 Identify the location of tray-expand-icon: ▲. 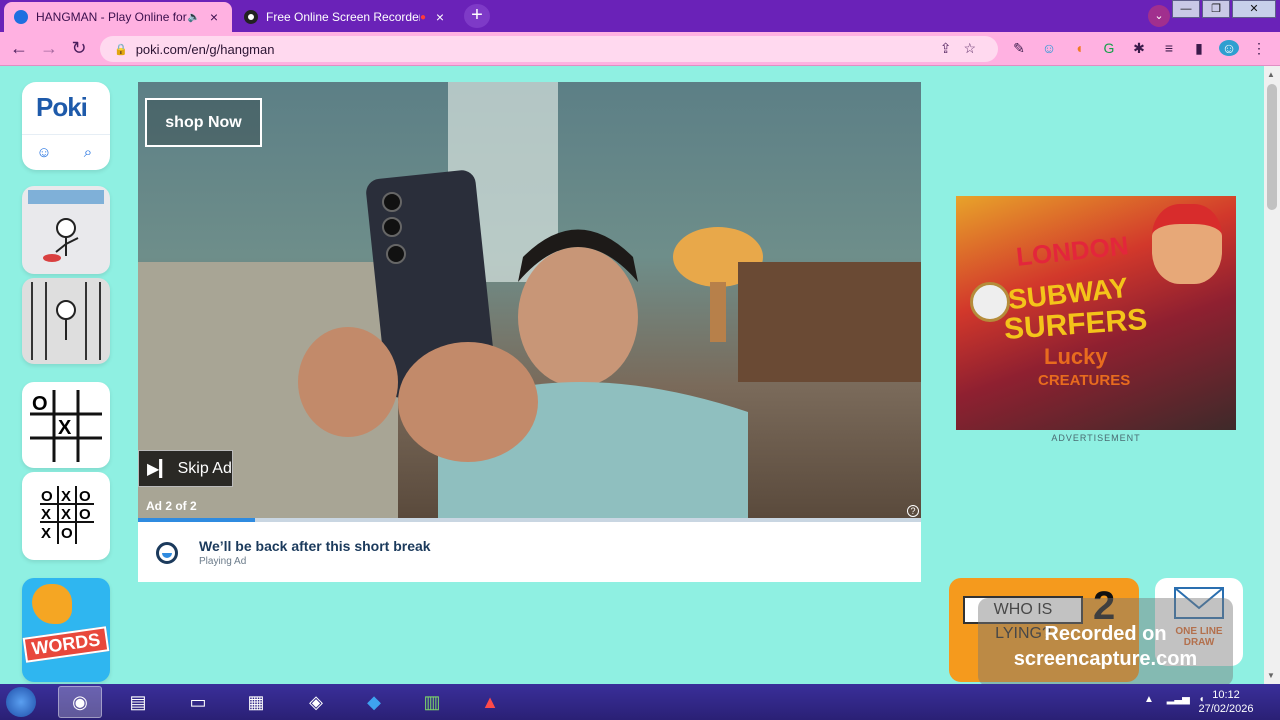
(1149, 699).